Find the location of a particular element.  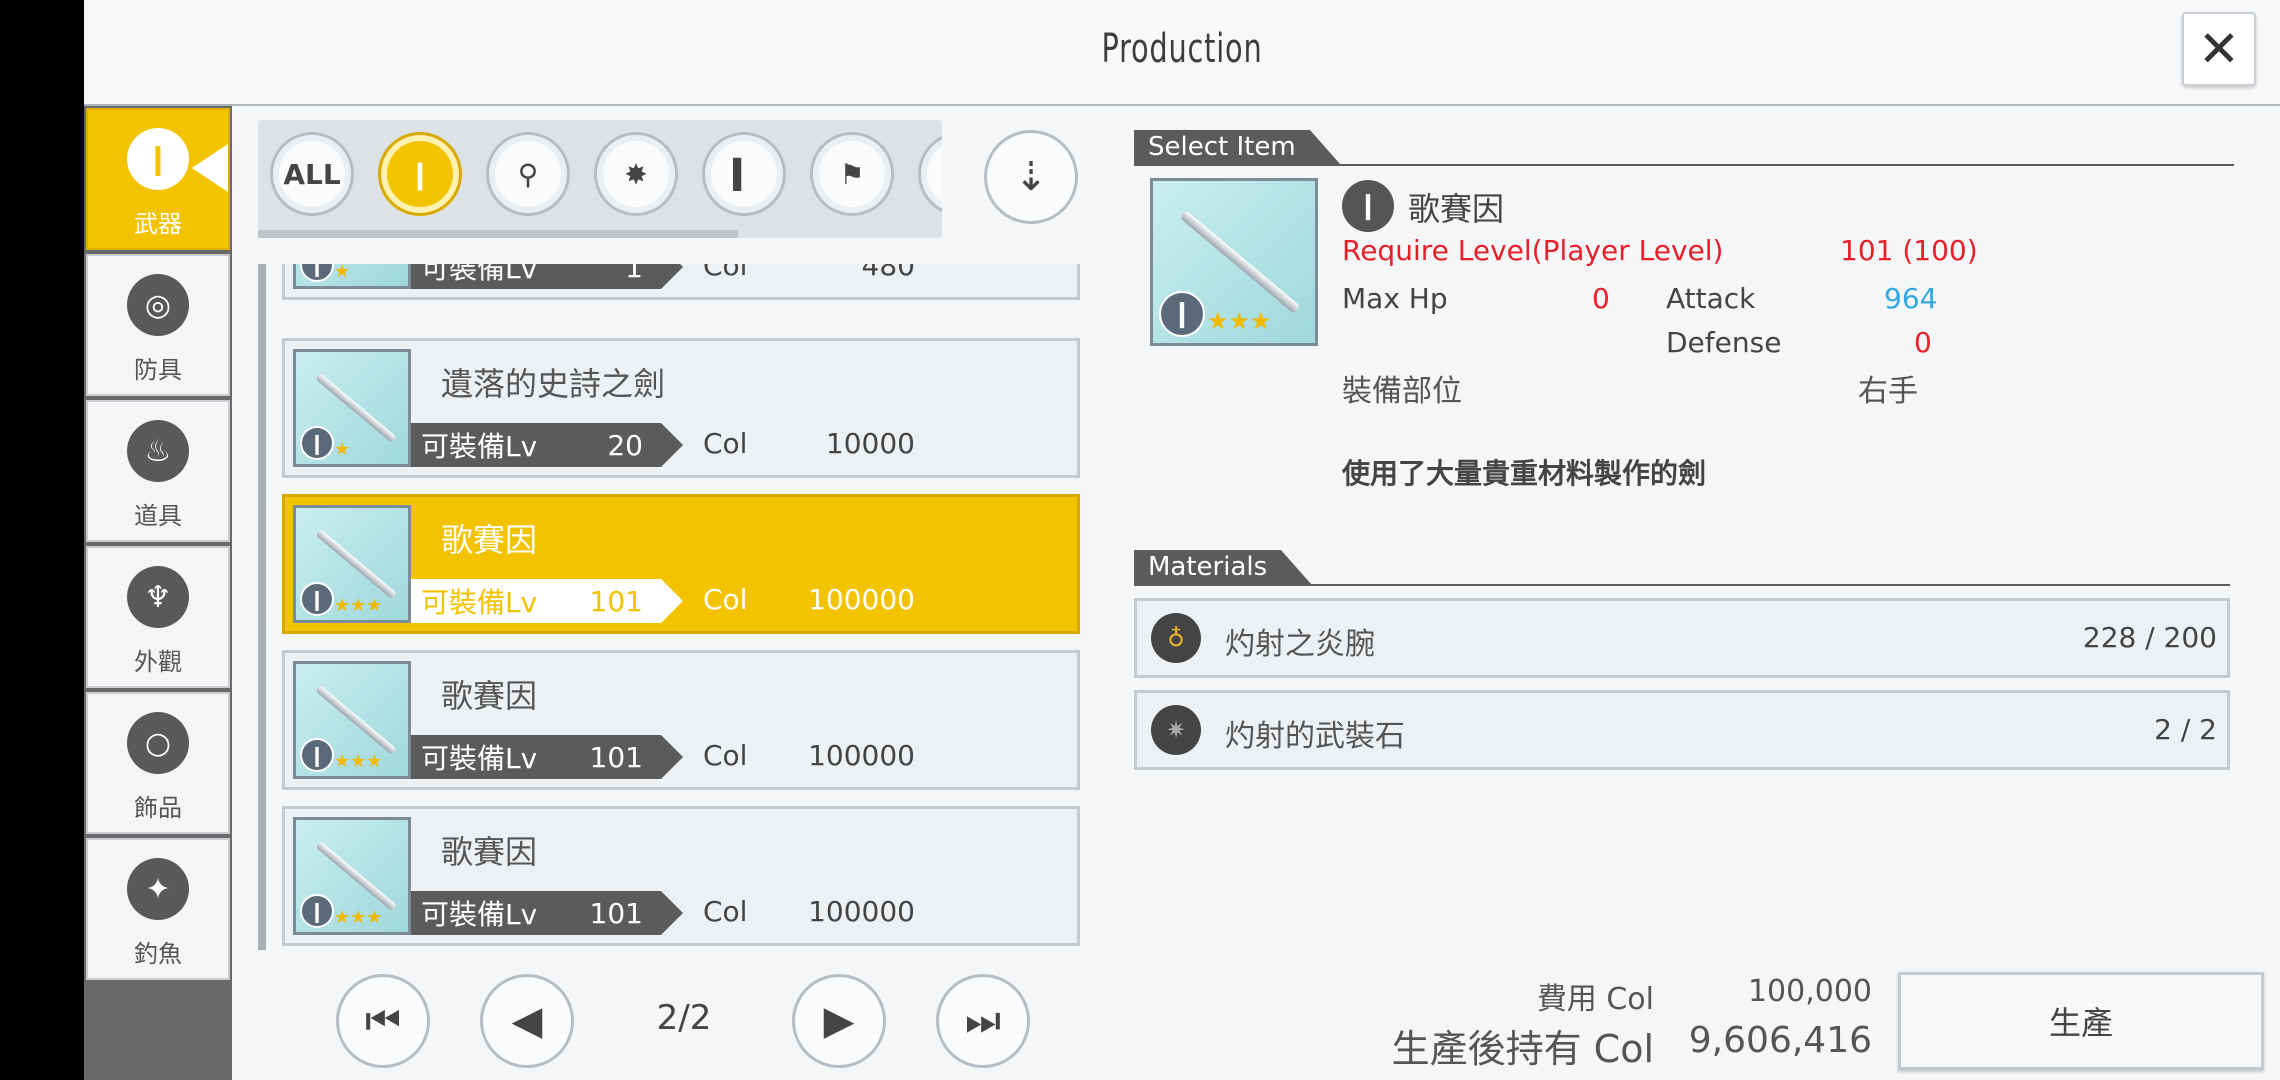

axe-icon: ⚑ is located at coordinates (852, 174).